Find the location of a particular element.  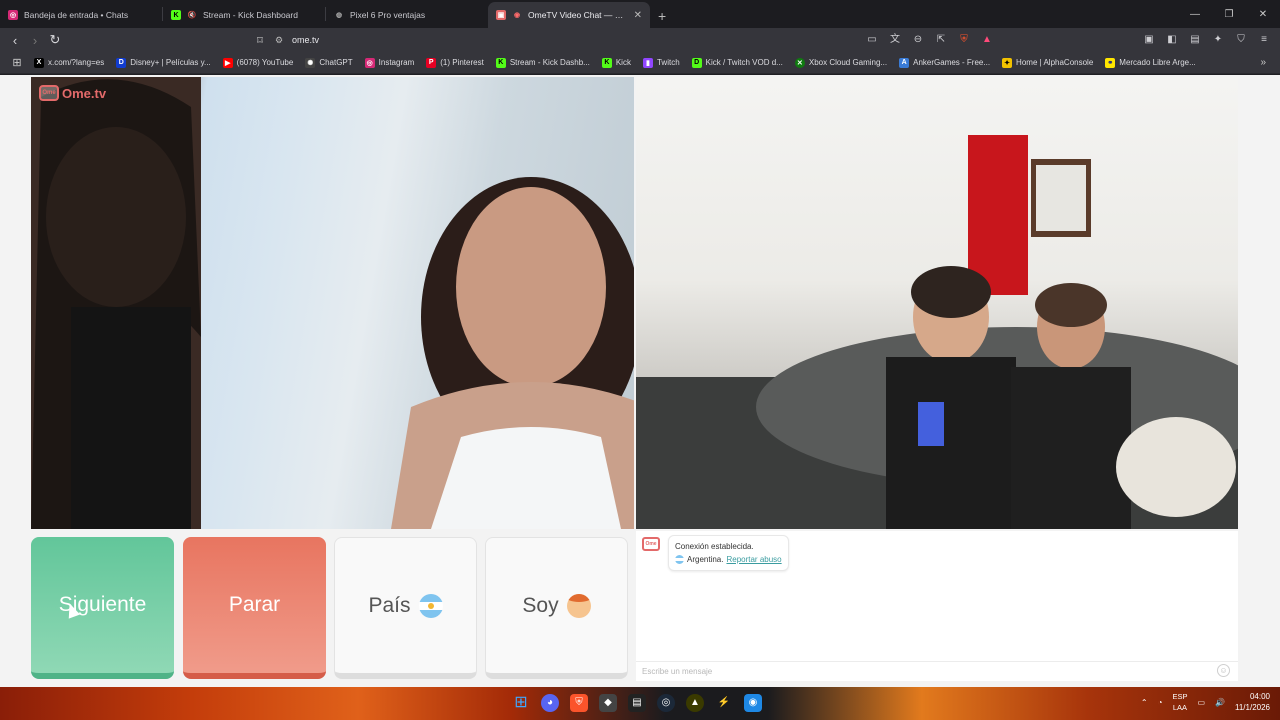

connection-status: Conexión establecida. is located at coordinates (714, 546).